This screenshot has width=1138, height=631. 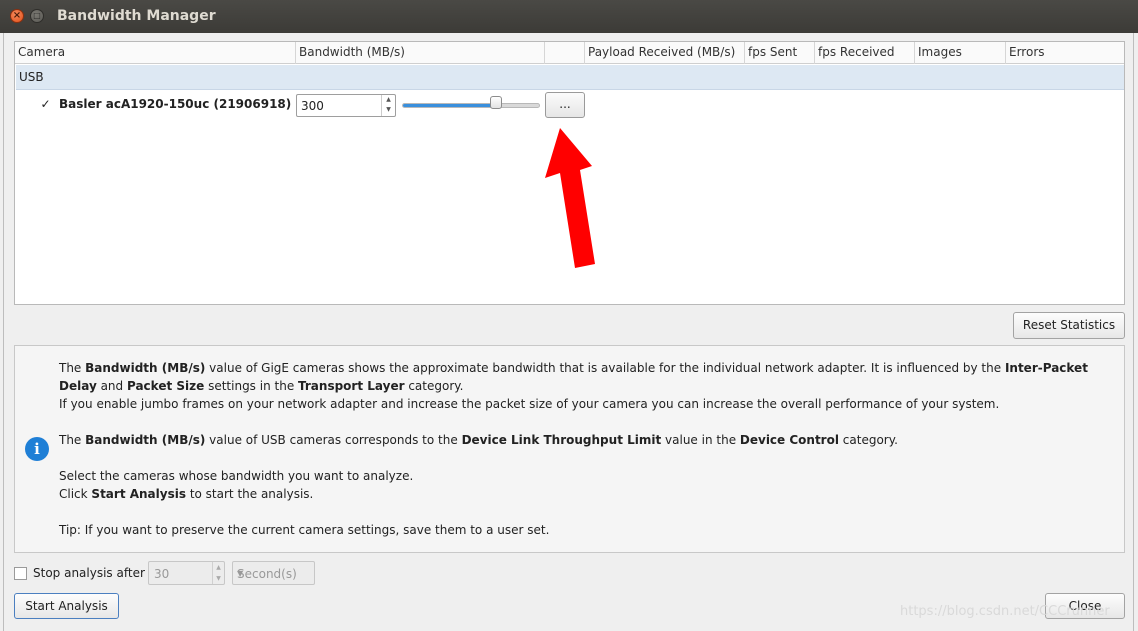 I want to click on maximize-window-icon: □, so click(x=37, y=16).